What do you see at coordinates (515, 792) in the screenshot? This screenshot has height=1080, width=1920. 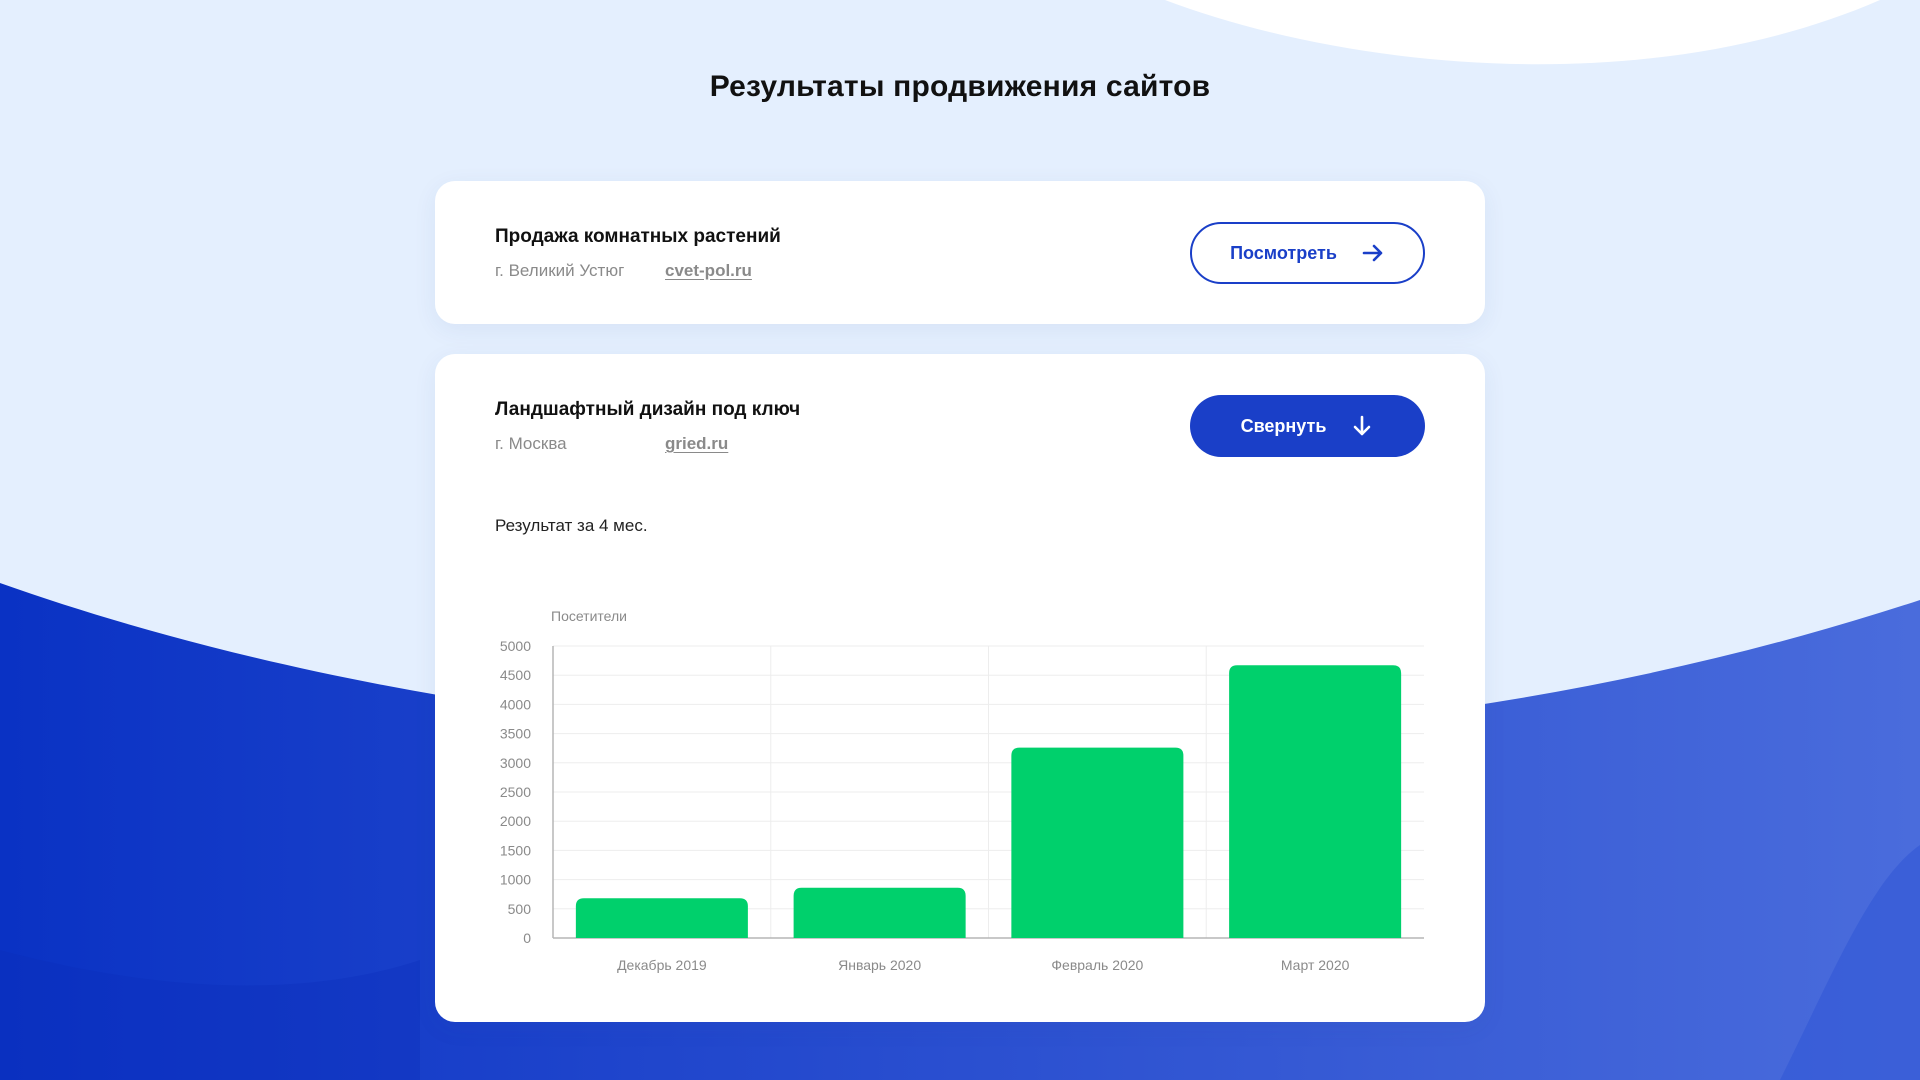 I see `y-tick-label: 2500` at bounding box center [515, 792].